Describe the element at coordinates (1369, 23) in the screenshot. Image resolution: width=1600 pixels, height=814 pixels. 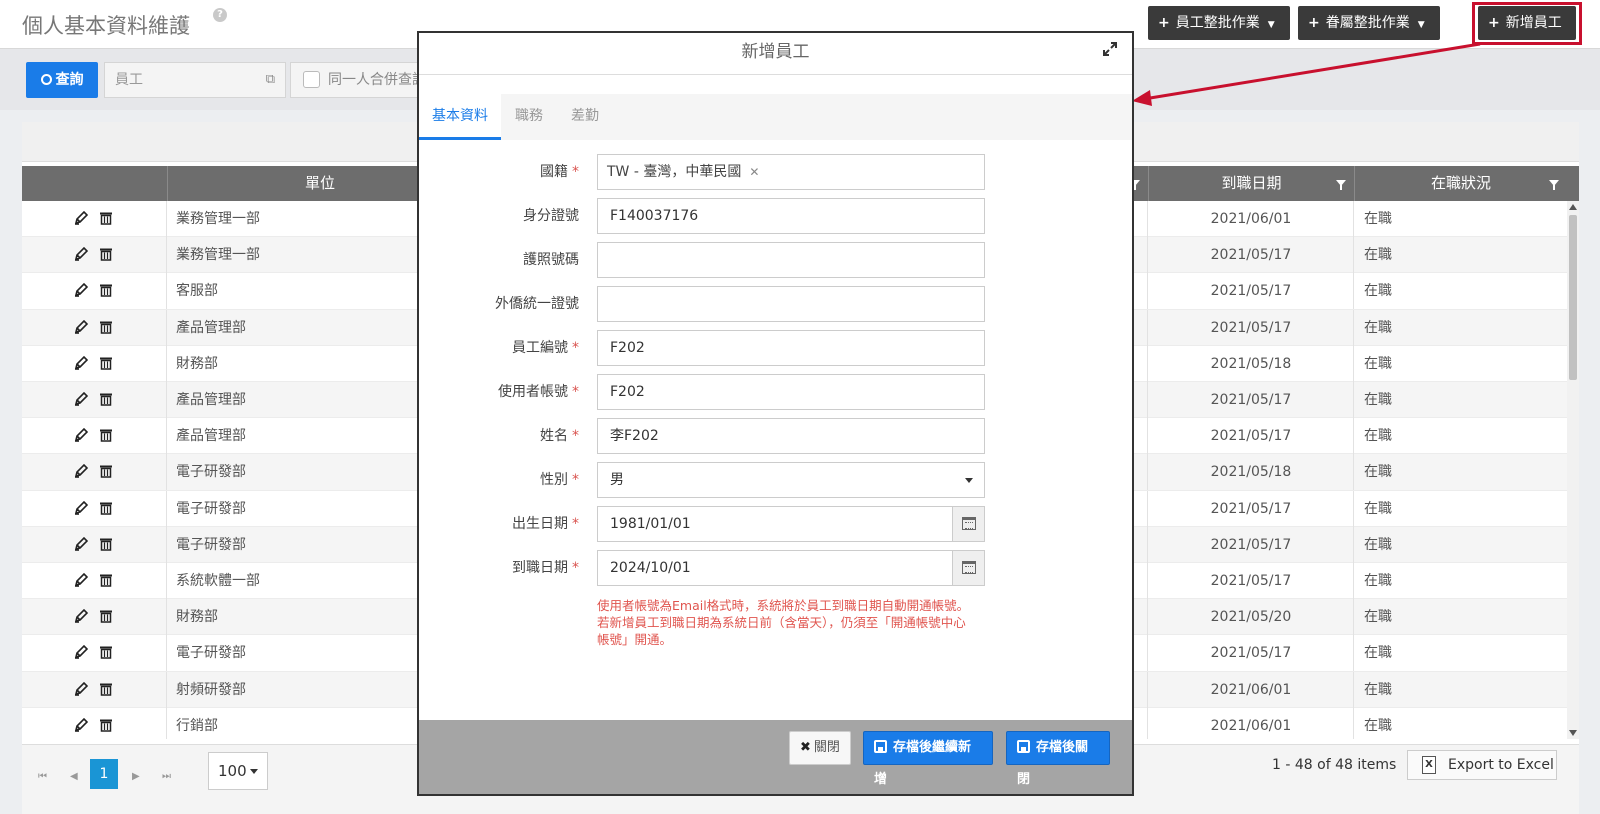
I see `dependent-batch-button: + 眷屬整批作業 ▼` at that location.